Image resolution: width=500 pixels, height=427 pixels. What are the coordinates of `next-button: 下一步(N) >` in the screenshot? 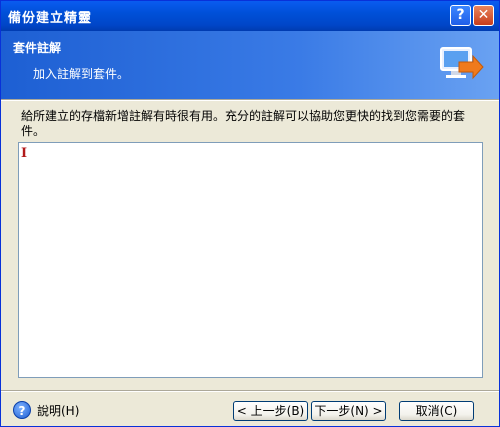 It's located at (348, 411).